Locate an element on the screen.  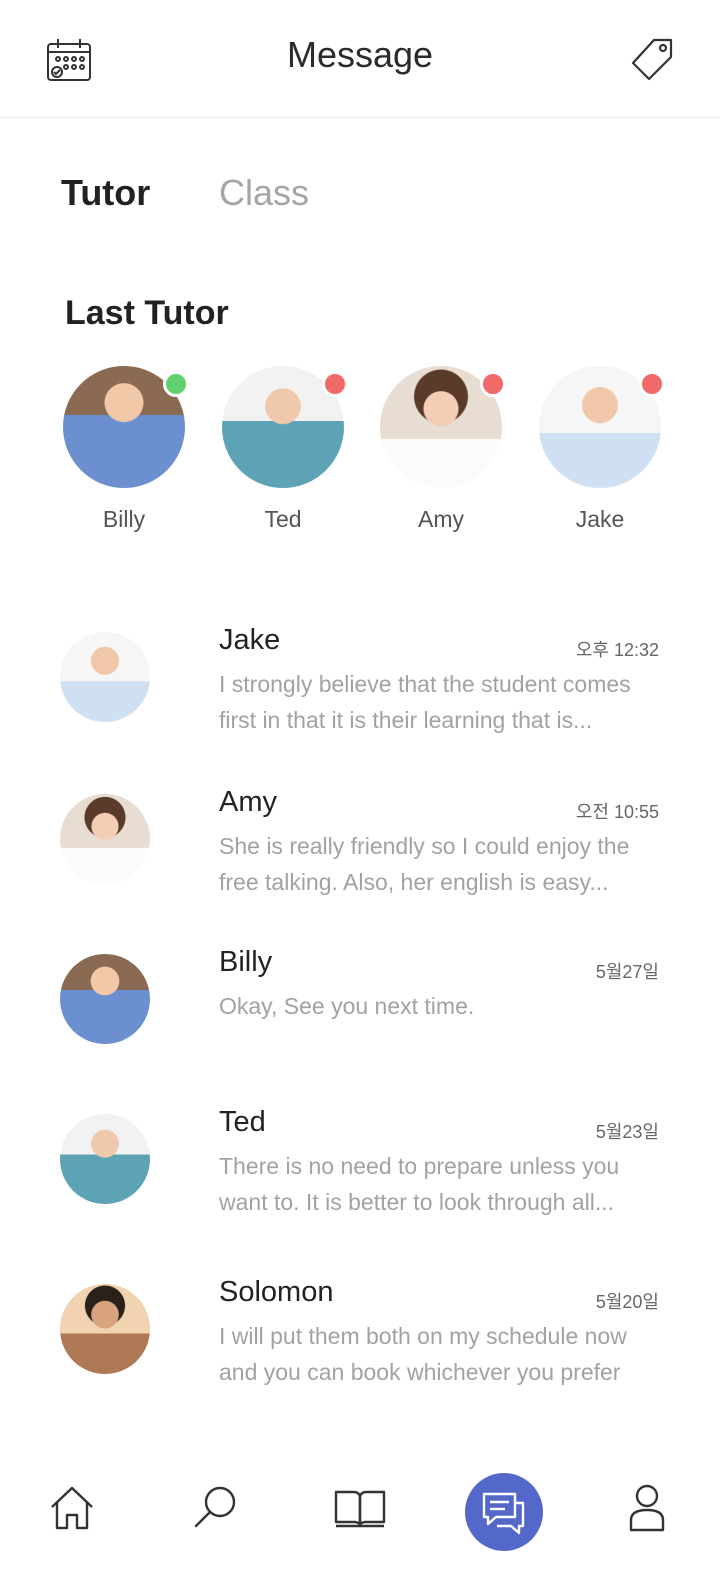
last-tutor-row: Billy Ted Amy Jake is located at coordinates (360, 456).